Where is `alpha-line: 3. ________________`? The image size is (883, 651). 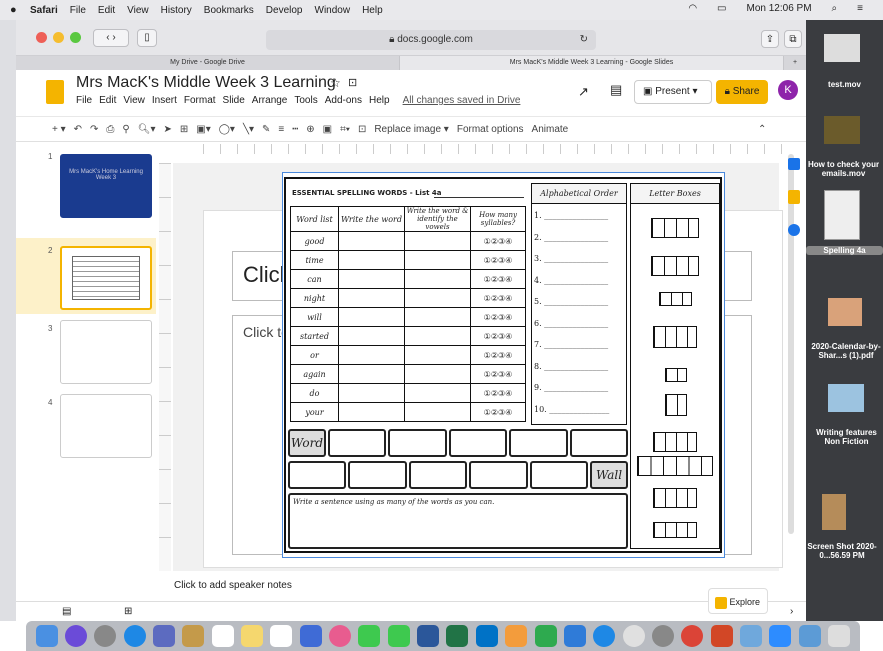
alpha-line: 3. ________________ is located at coordinates (580, 258).